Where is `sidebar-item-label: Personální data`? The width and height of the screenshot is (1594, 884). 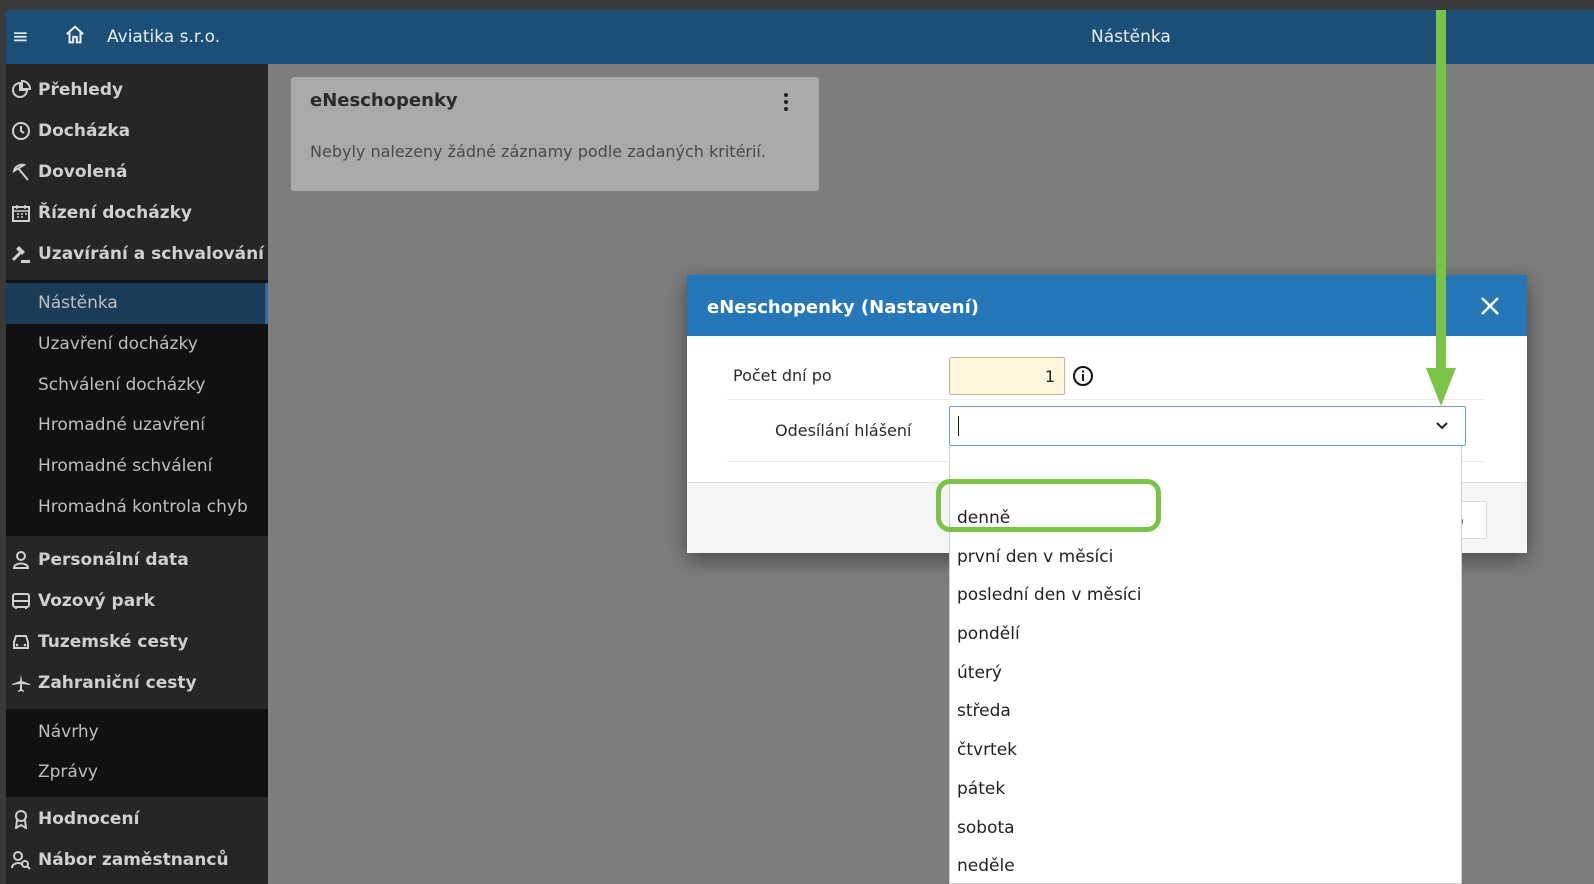 sidebar-item-label: Personální data is located at coordinates (113, 560).